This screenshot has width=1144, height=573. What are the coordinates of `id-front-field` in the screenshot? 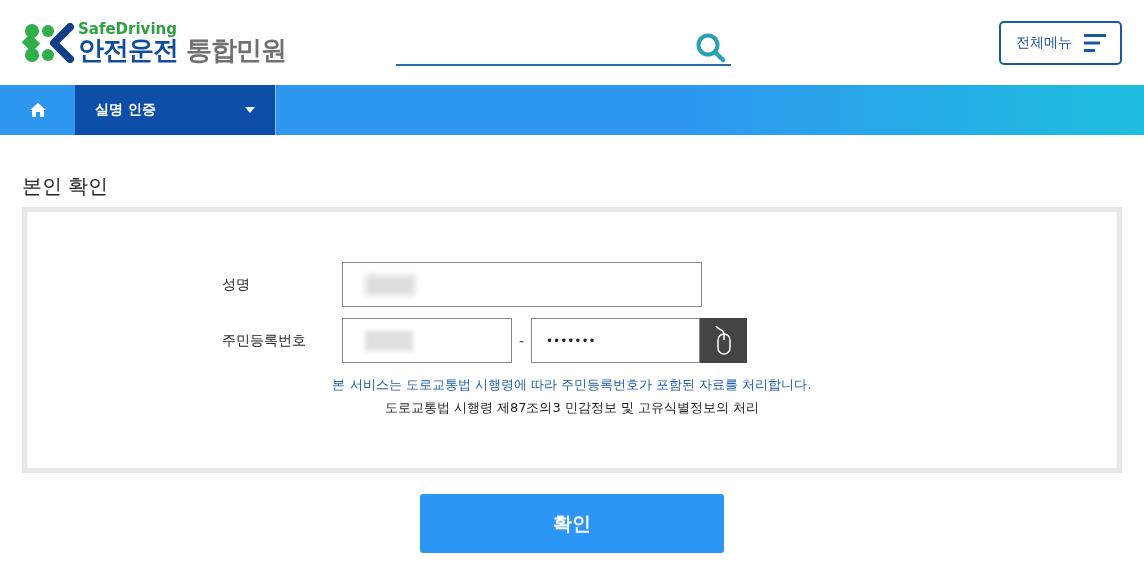 It's located at (427, 340).